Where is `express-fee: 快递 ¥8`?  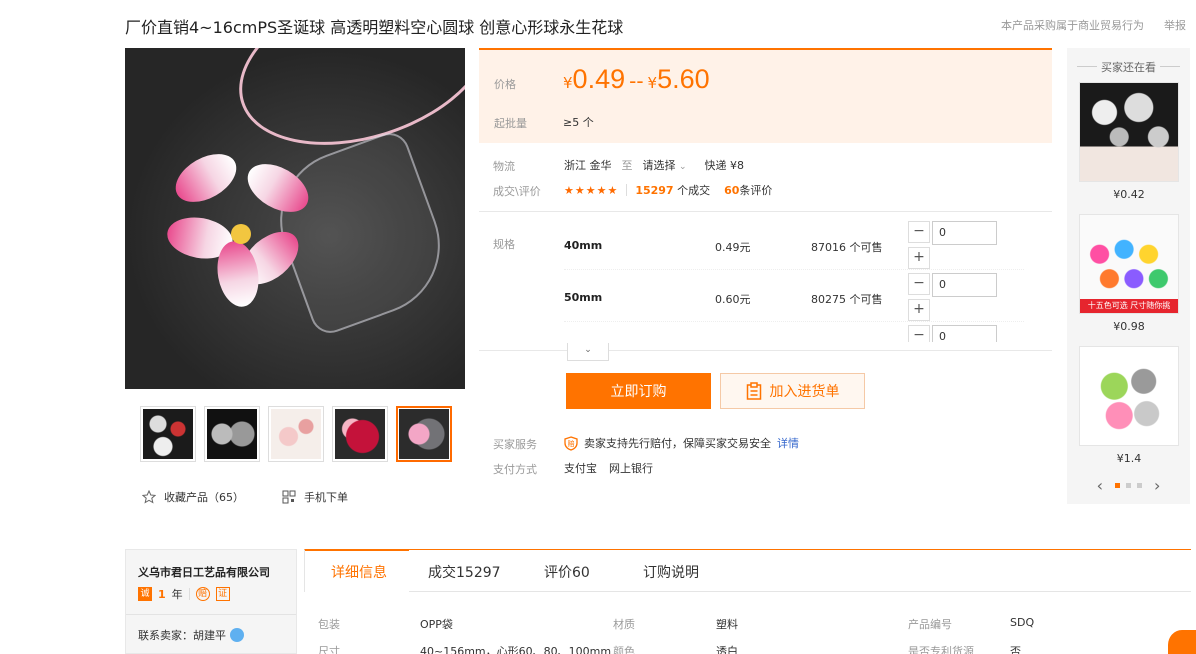
express-fee: 快递 ¥8 is located at coordinates (724, 165).